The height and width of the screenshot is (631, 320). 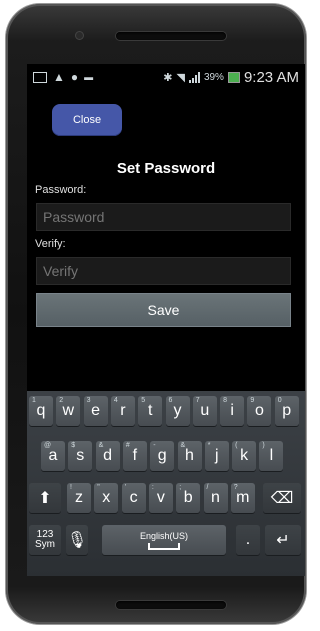 I want to click on microphone-key: 🎙, so click(x=77, y=540).